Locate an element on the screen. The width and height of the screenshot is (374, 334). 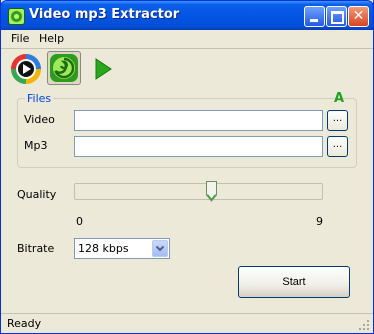
app-icon is located at coordinates (16, 16).